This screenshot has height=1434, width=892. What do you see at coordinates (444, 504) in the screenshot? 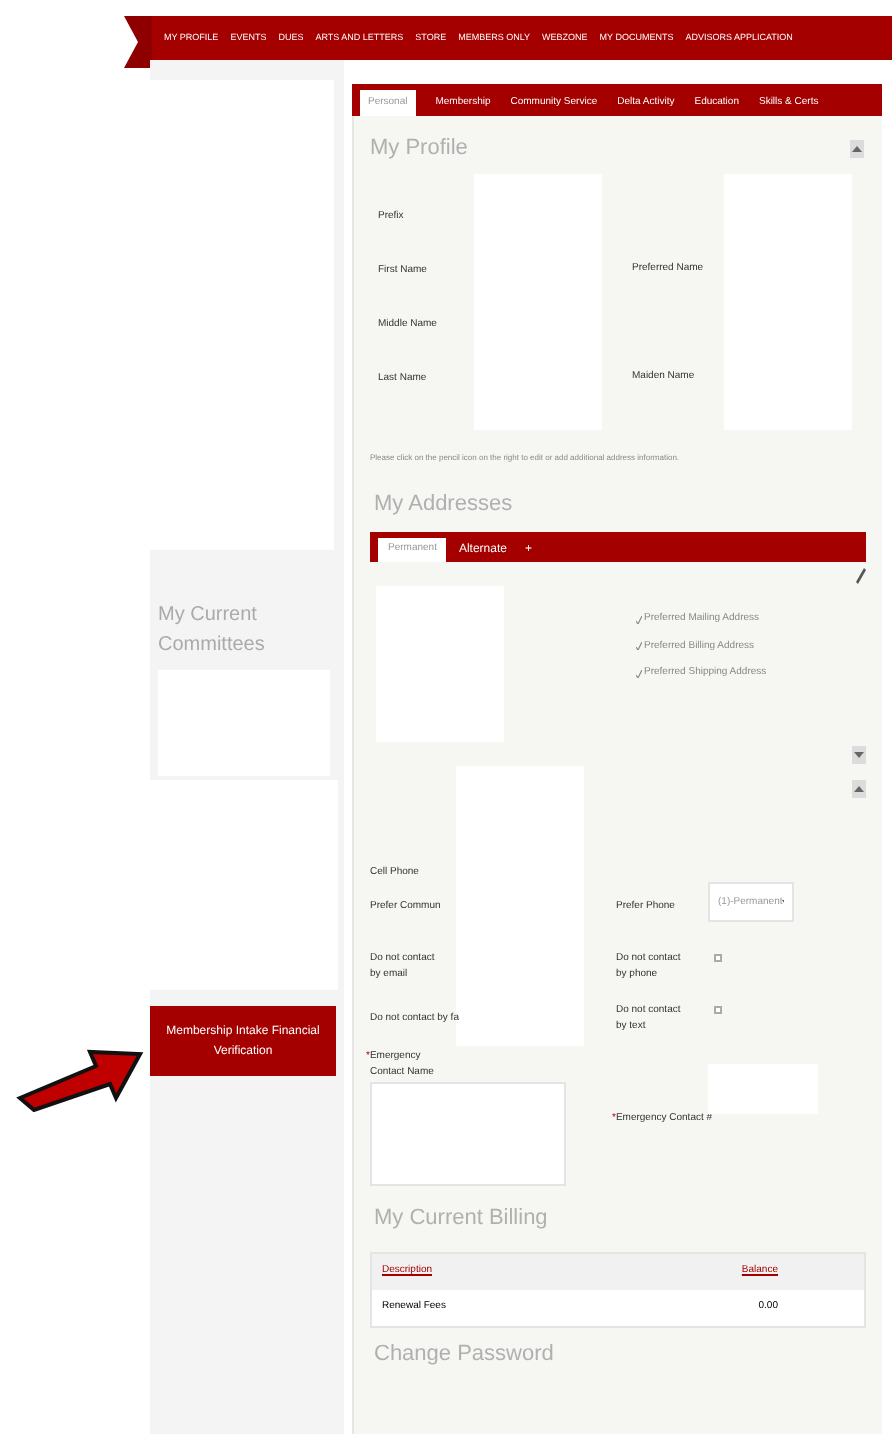
I see `section-heading: My Addresses` at bounding box center [444, 504].